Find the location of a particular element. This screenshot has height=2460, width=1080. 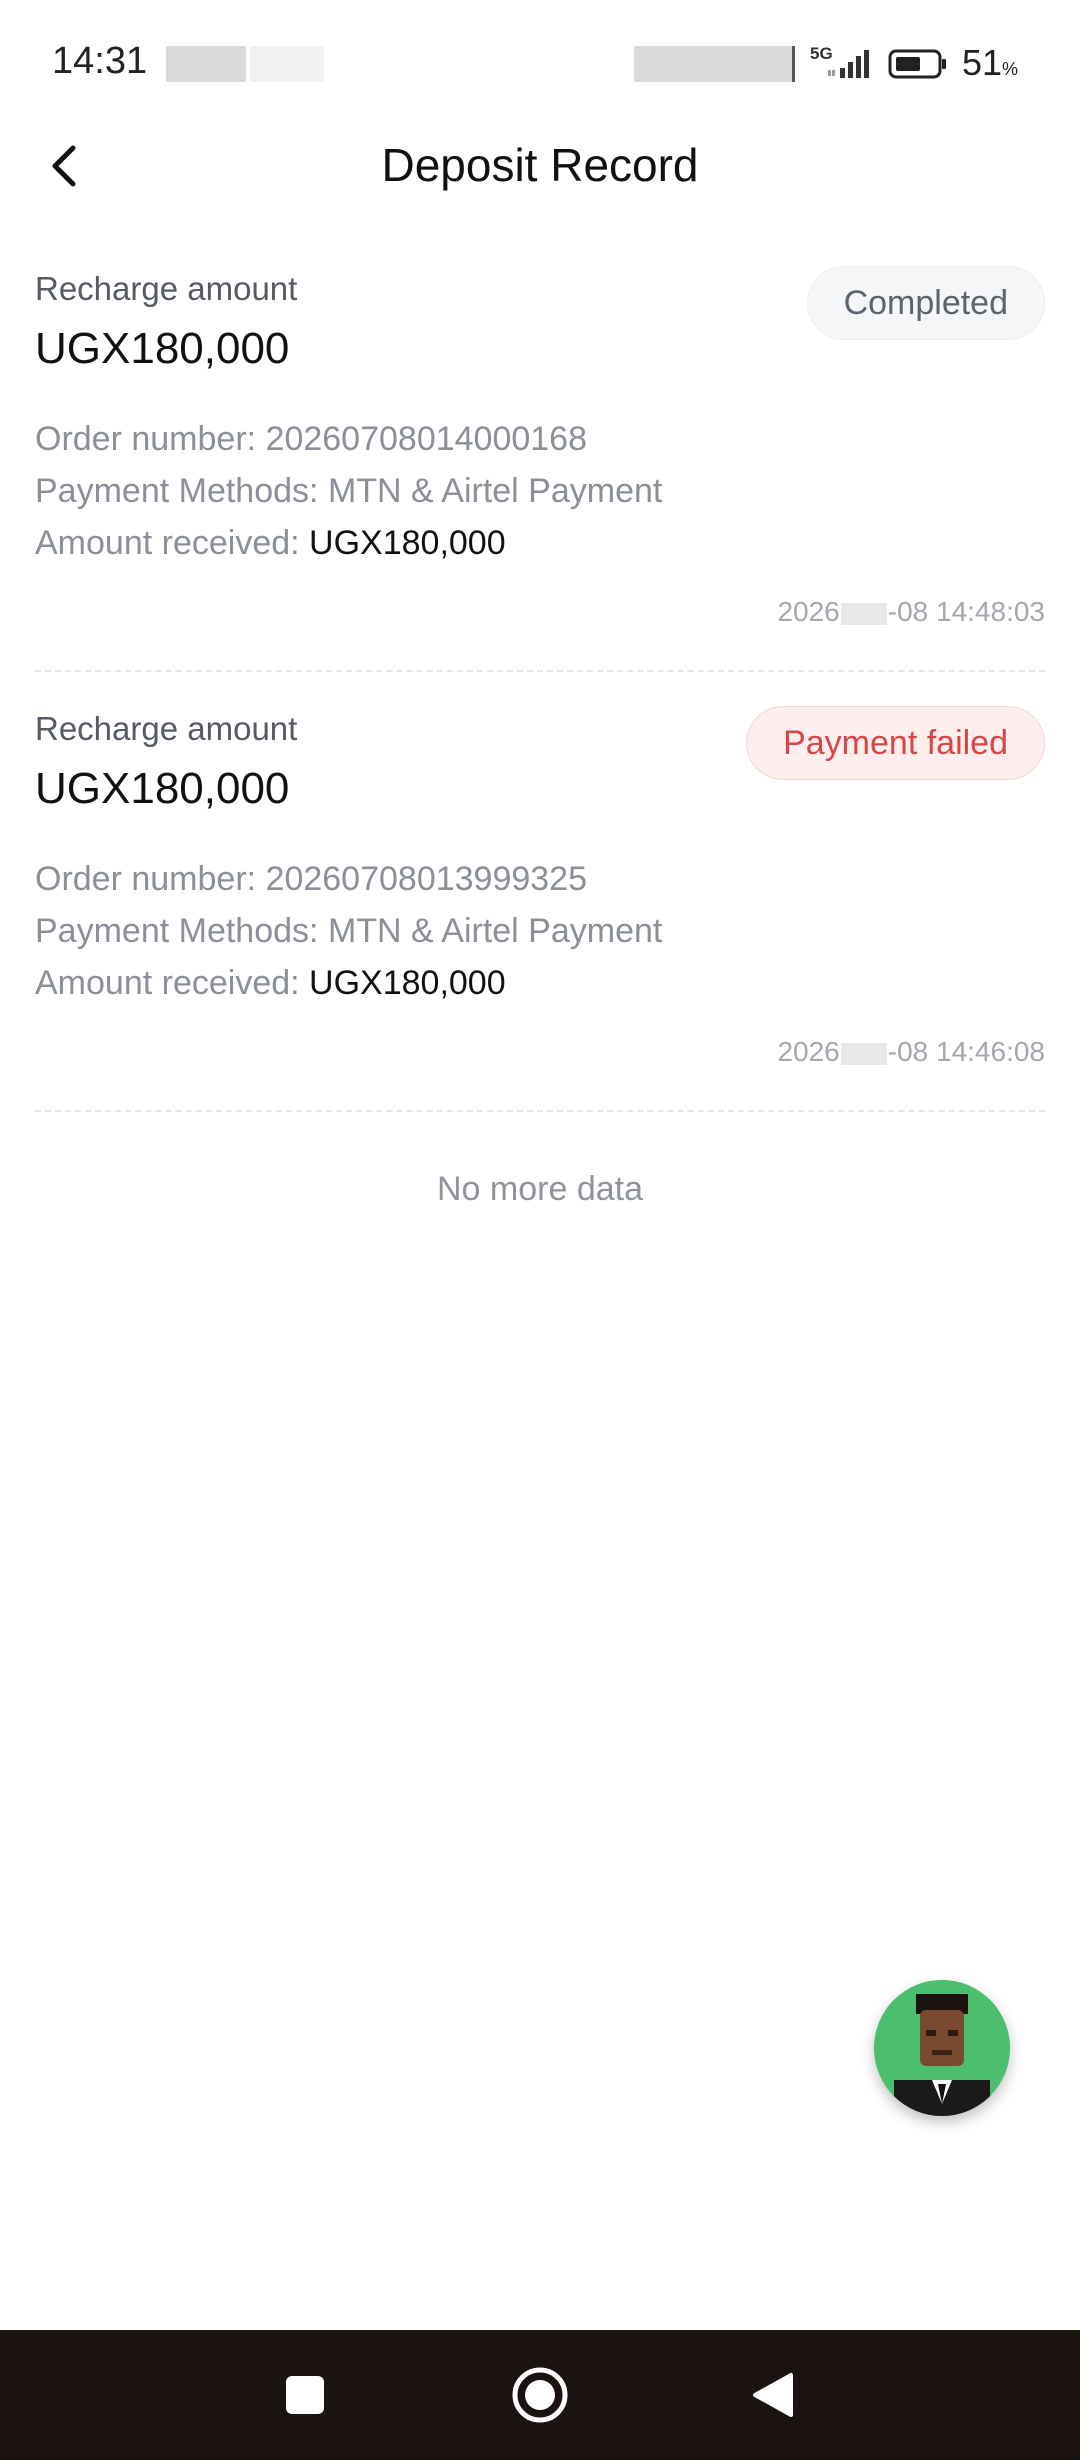

home-circle-icon is located at coordinates (540, 2395).